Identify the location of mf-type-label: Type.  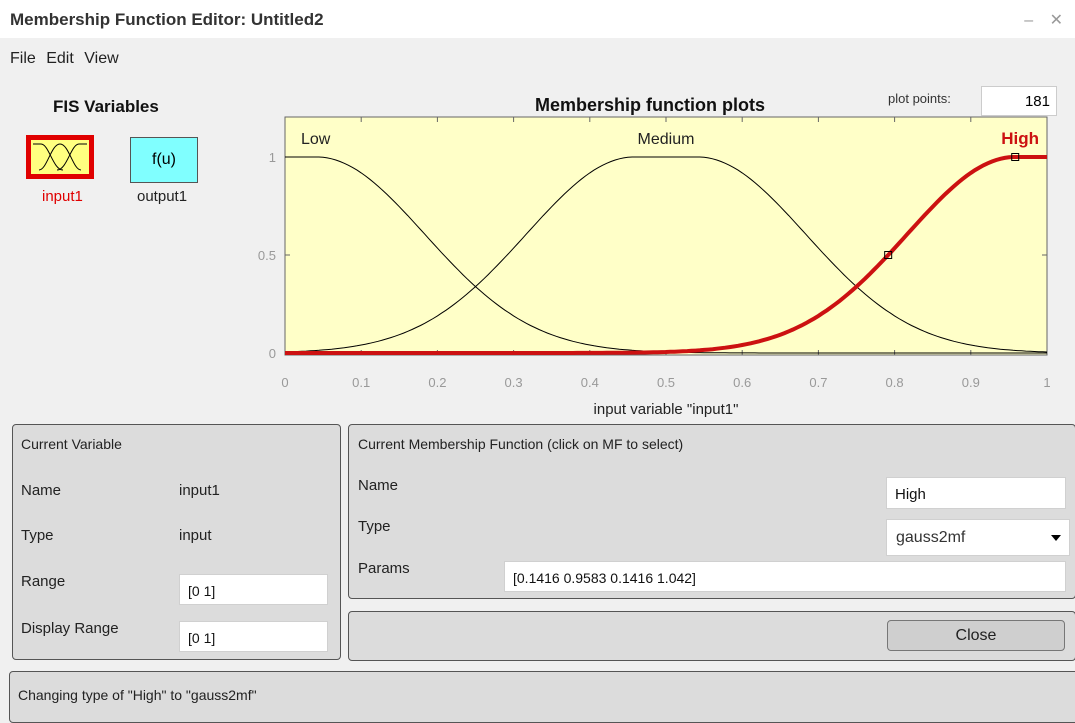
(374, 526).